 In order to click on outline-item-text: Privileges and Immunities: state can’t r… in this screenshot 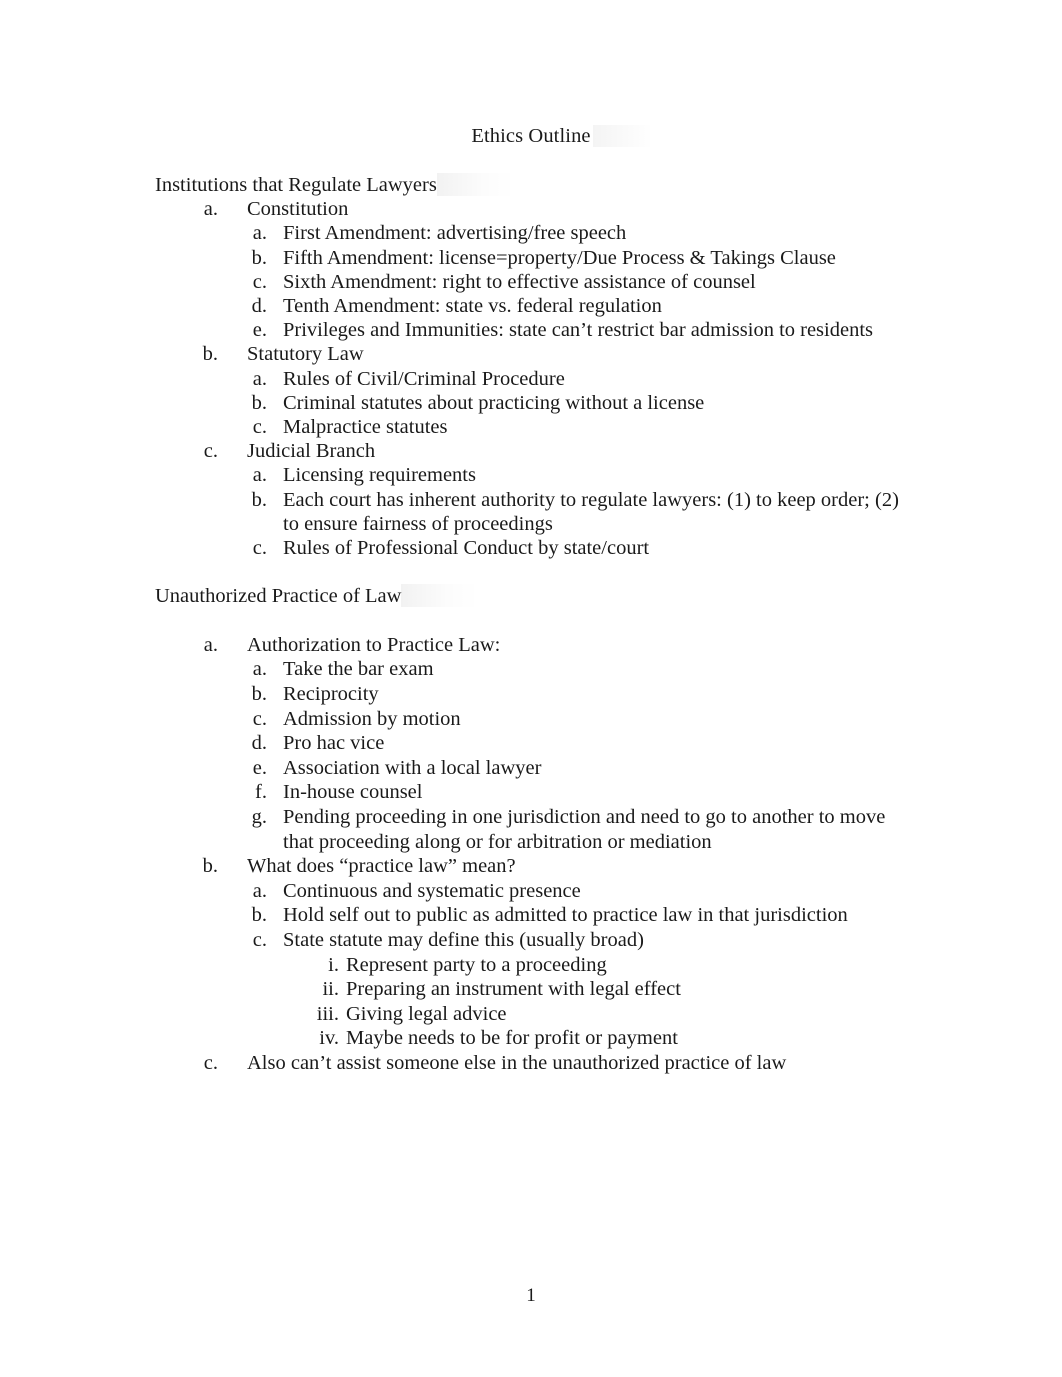, I will do `click(578, 330)`.